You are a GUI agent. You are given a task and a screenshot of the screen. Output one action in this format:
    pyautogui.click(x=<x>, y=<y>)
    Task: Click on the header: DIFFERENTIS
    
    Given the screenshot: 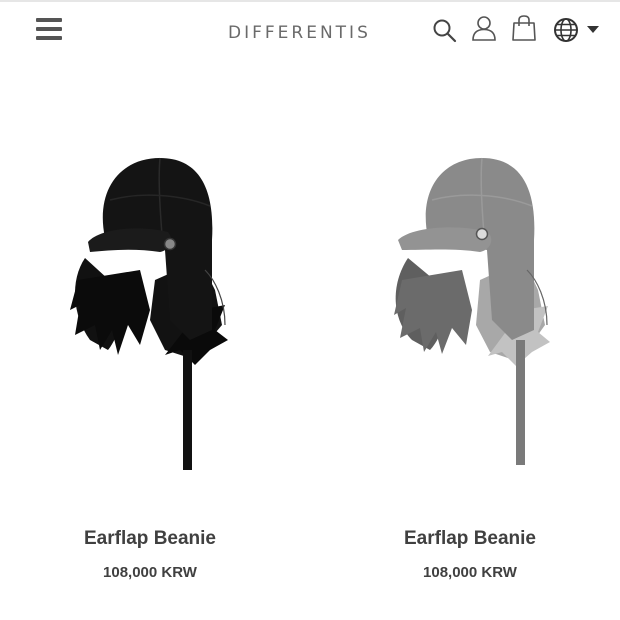 What is the action you would take?
    pyautogui.click(x=310, y=31)
    